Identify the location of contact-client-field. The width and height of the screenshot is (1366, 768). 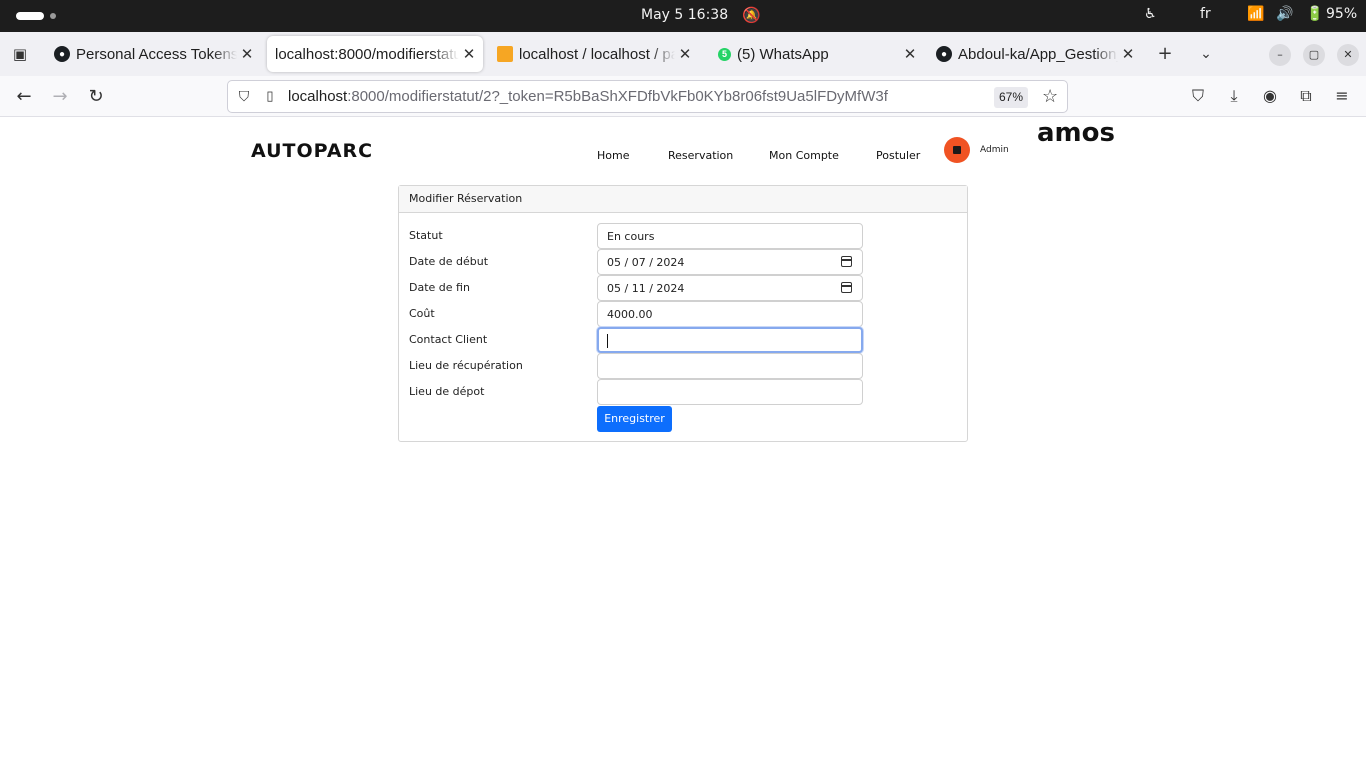
(730, 340).